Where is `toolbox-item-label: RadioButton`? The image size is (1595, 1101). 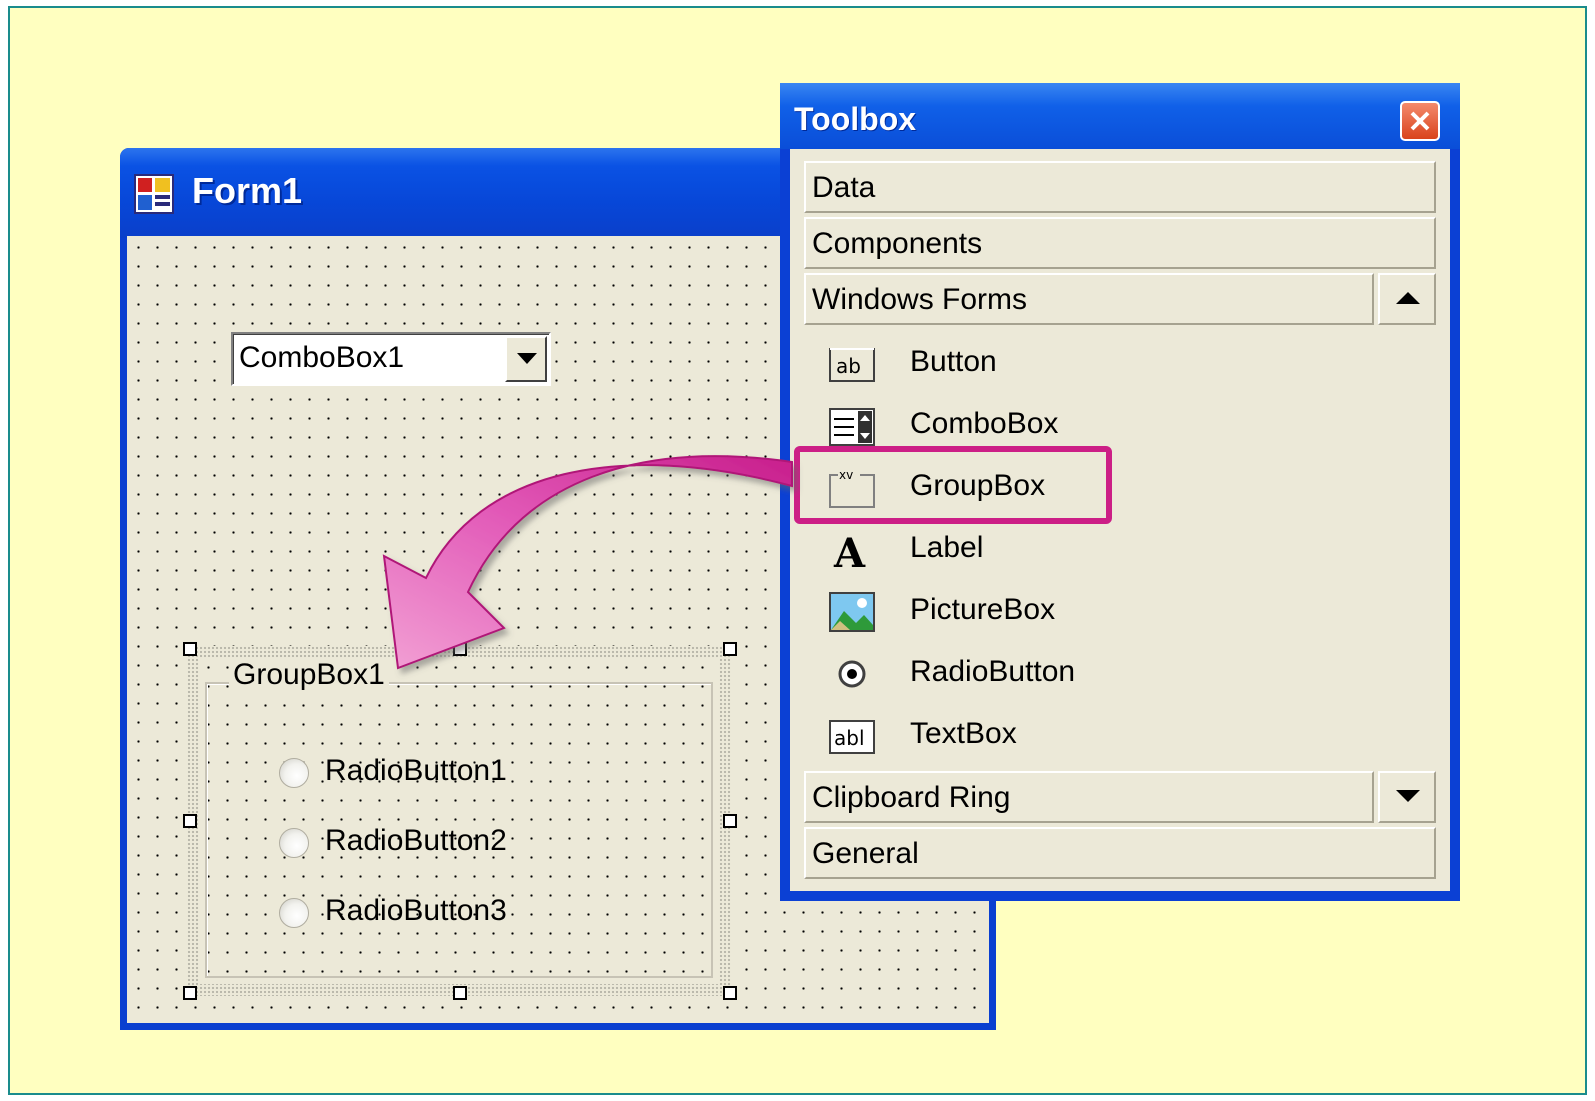
toolbox-item-label: RadioButton is located at coordinates (993, 671).